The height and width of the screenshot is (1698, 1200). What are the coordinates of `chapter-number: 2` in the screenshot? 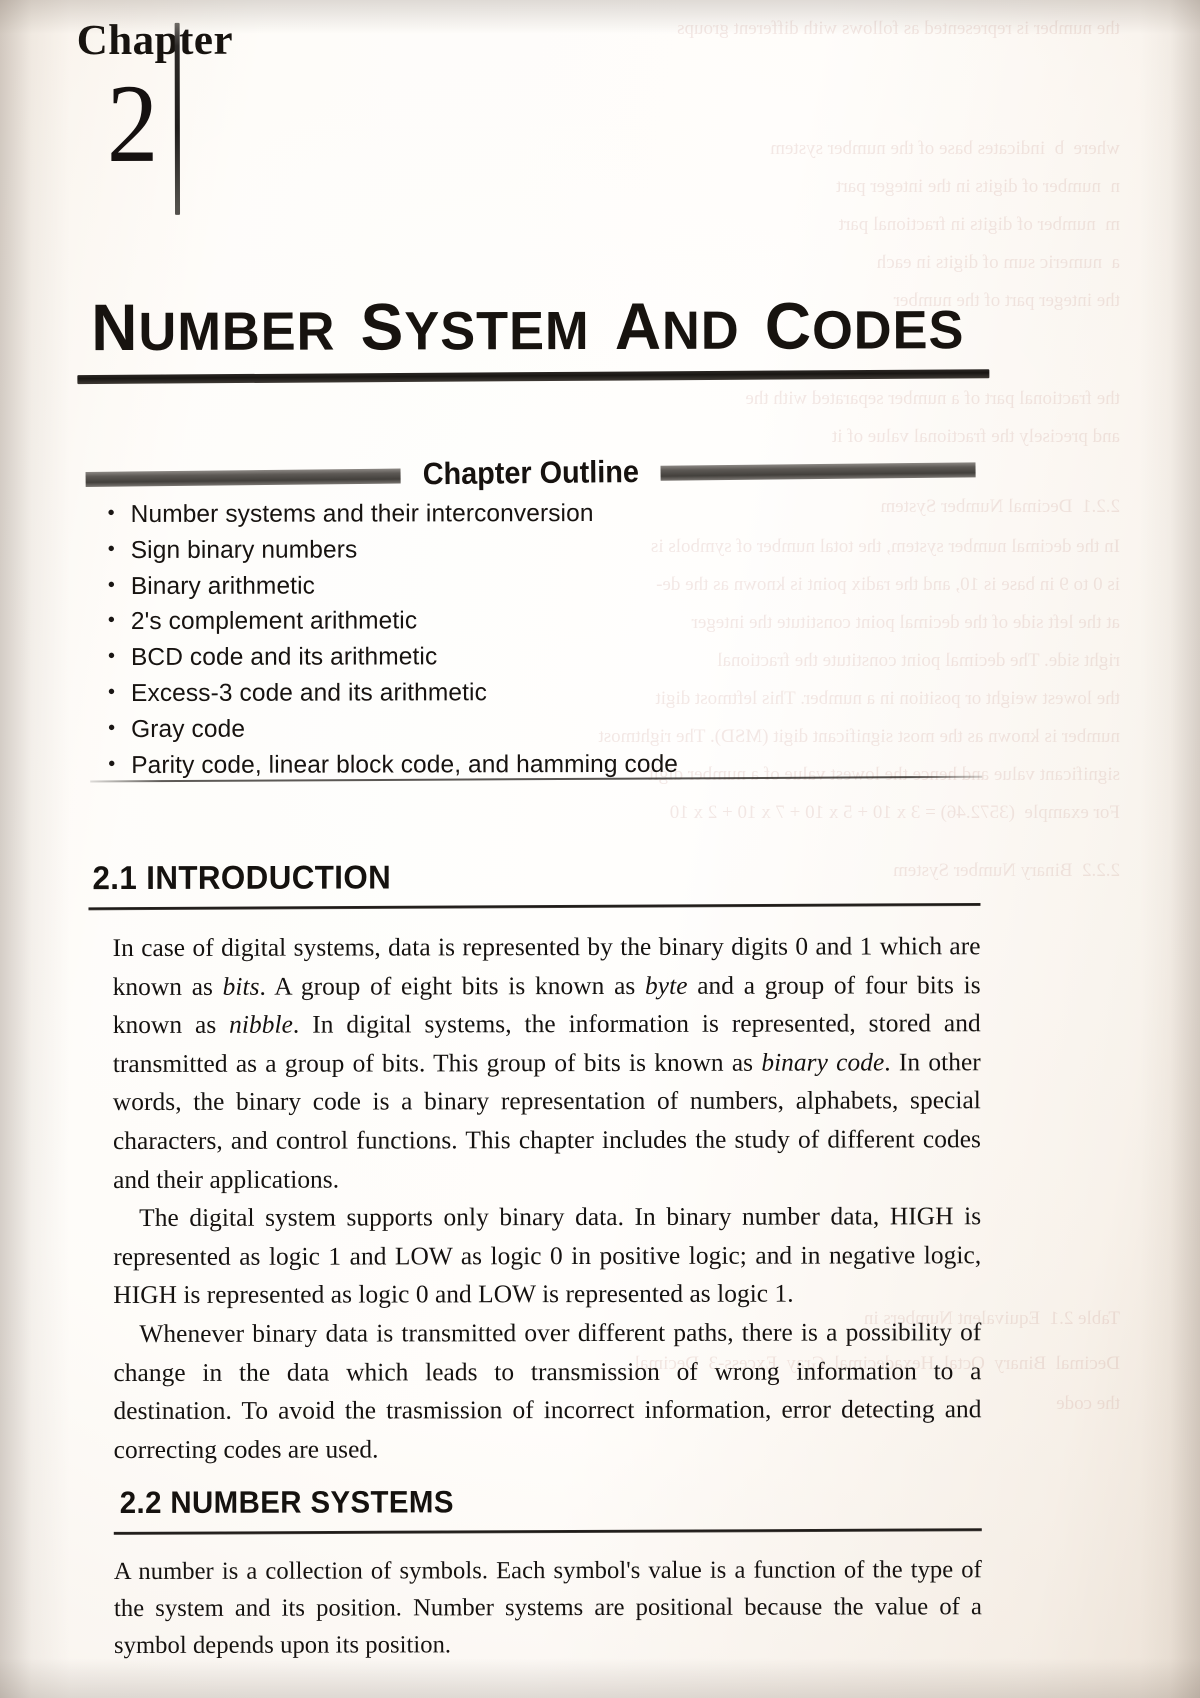 It's located at (132, 124).